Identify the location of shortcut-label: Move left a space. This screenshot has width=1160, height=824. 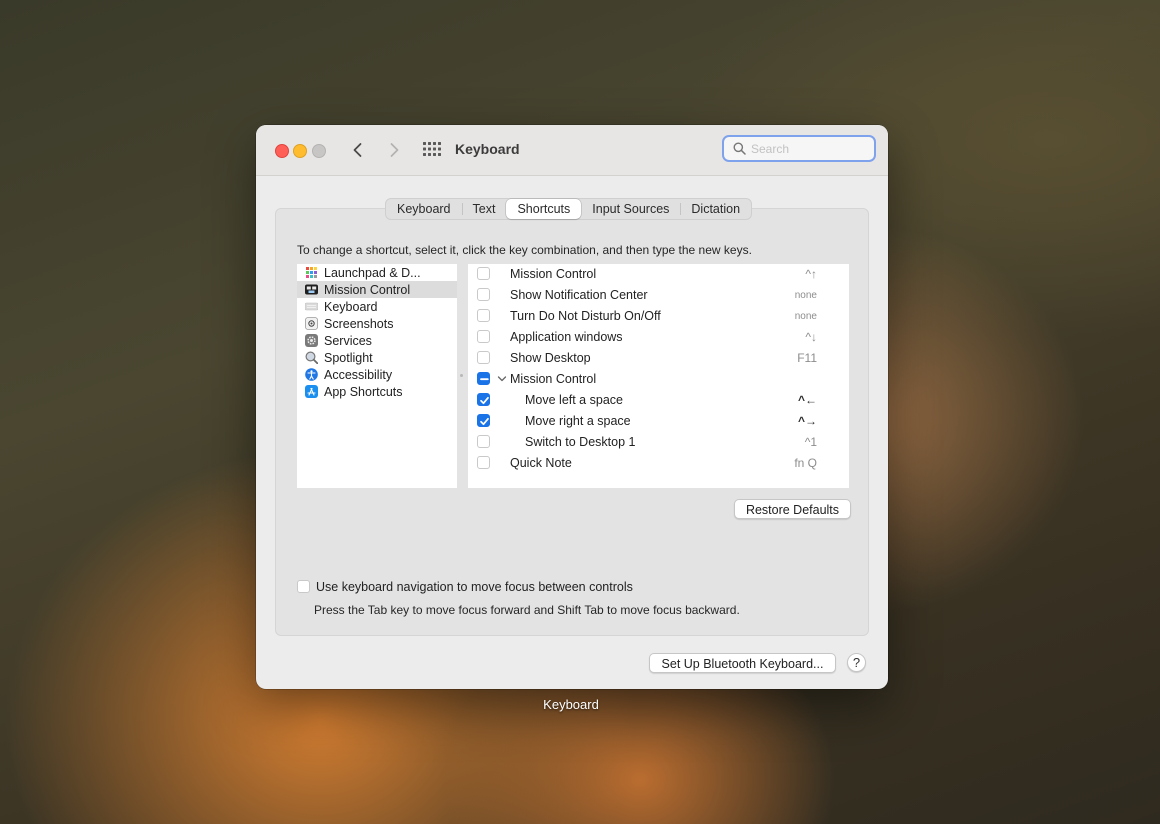
(574, 400).